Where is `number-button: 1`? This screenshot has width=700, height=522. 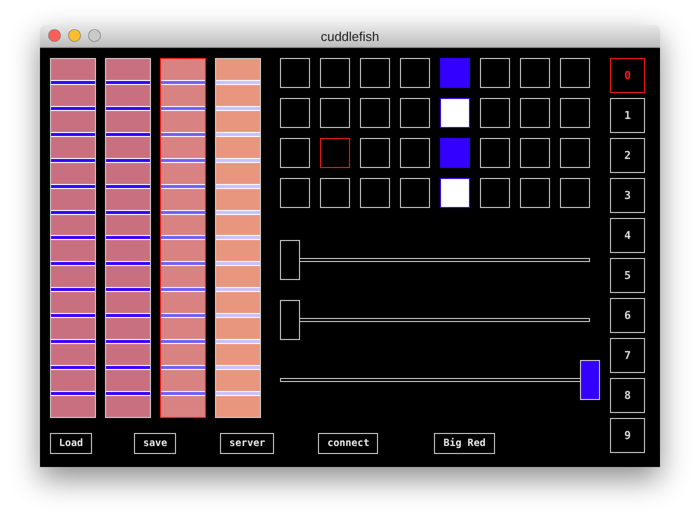 number-button: 1 is located at coordinates (627, 115).